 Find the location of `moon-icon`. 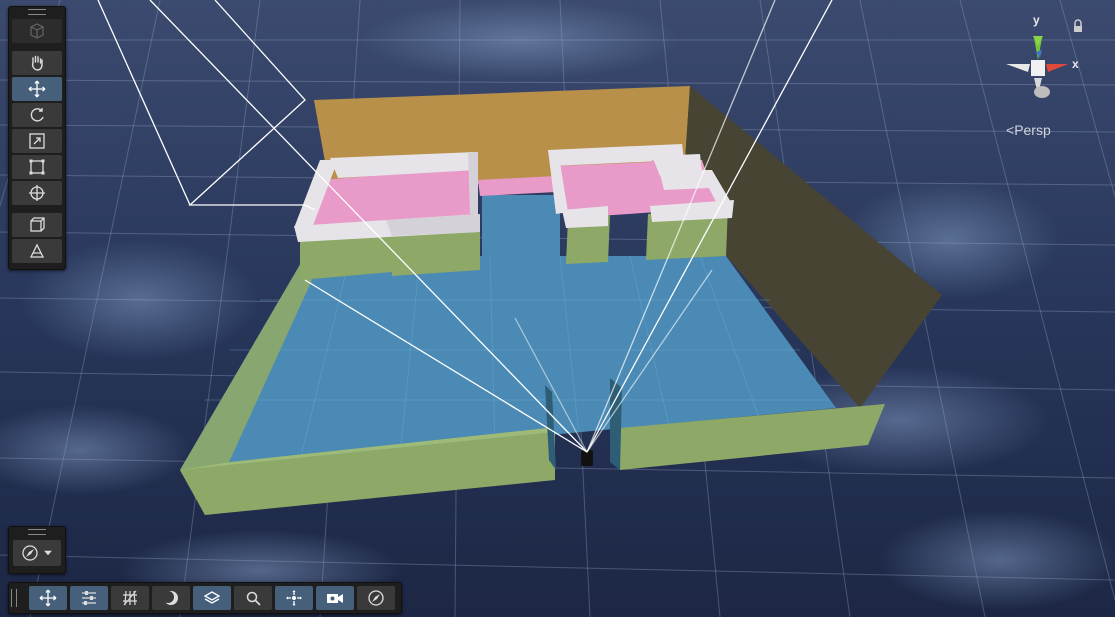

moon-icon is located at coordinates (170, 598).